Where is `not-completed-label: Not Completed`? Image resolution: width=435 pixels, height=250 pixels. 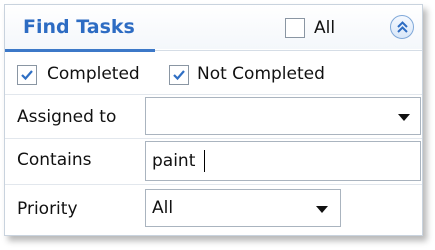
not-completed-label: Not Completed is located at coordinates (261, 74).